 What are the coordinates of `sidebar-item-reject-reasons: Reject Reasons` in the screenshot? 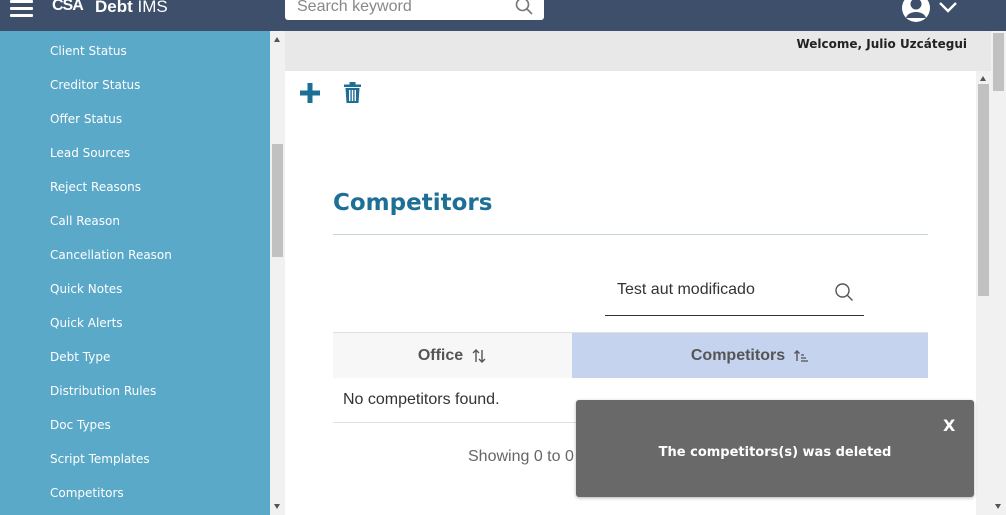 It's located at (95, 187).